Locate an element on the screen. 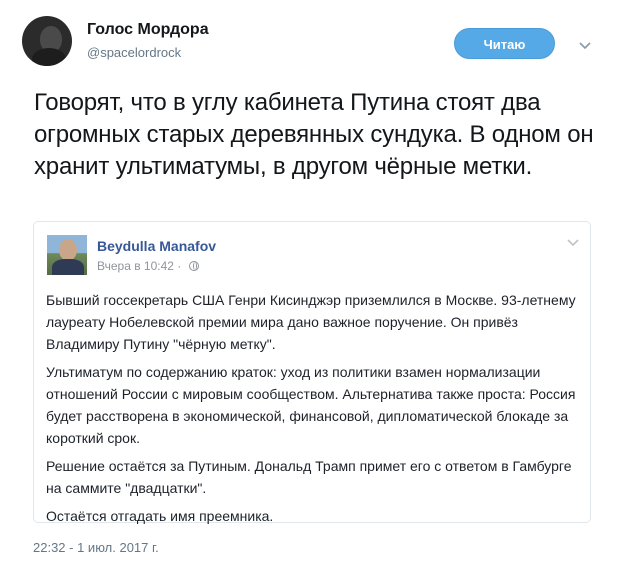 The image size is (627, 562). post-time: Вчера в 10:42 · is located at coordinates (148, 266).